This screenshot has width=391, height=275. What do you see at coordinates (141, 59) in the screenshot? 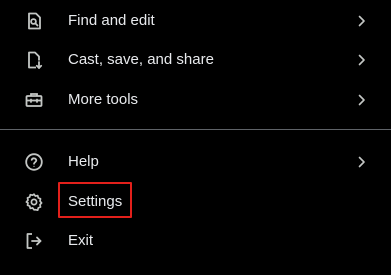
I see `menu-item-label: Cast, save, and share` at bounding box center [141, 59].